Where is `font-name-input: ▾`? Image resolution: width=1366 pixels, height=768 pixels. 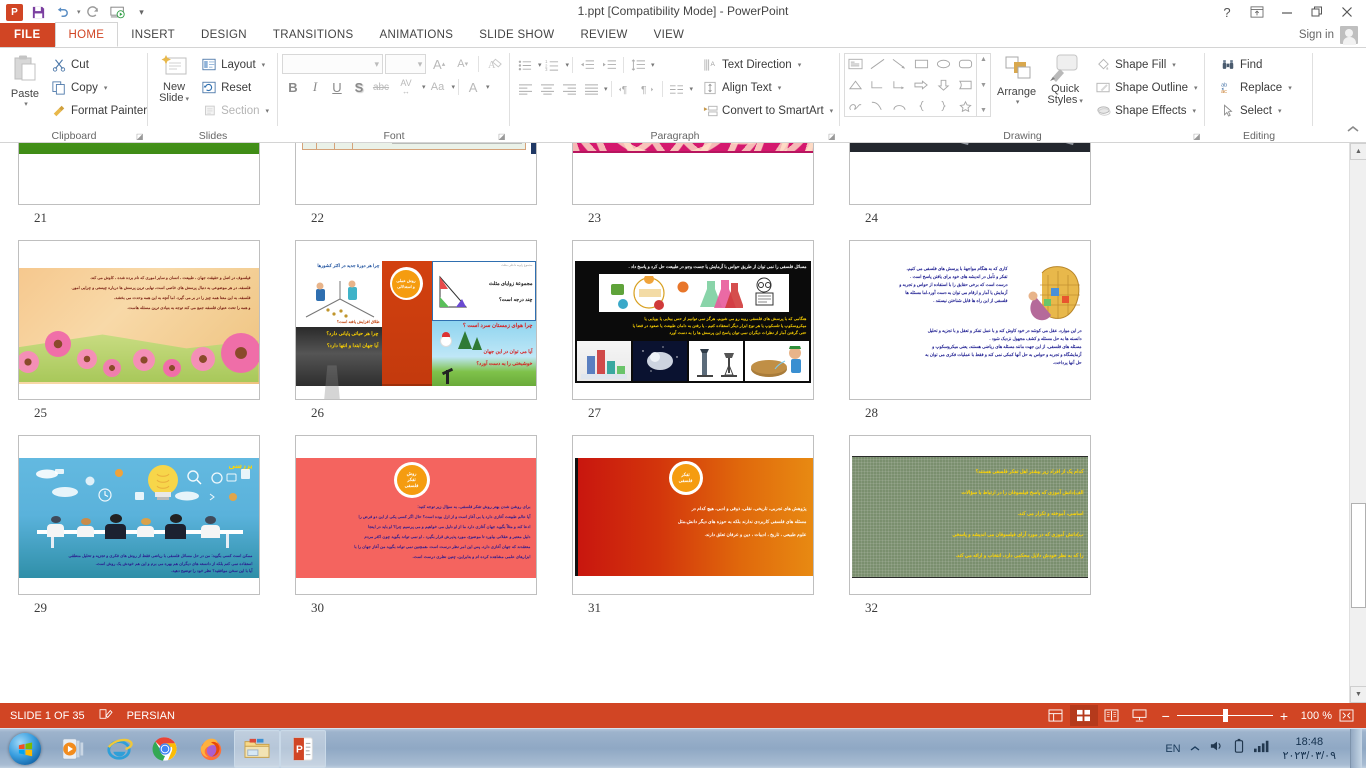 font-name-input: ▾ is located at coordinates (333, 64).